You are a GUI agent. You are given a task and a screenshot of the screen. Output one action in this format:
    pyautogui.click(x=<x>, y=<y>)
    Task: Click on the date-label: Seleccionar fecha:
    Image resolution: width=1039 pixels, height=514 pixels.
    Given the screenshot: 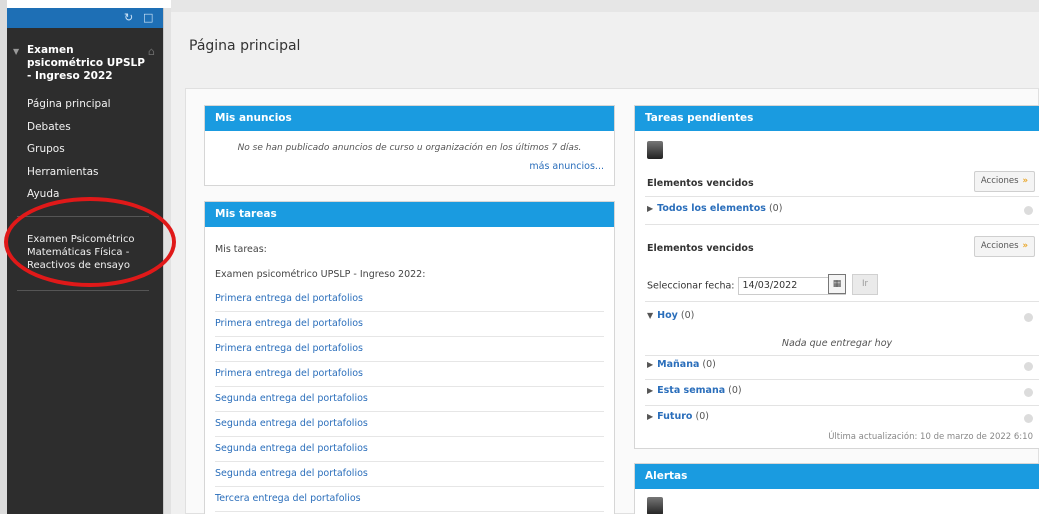 What is the action you would take?
    pyautogui.click(x=691, y=286)
    